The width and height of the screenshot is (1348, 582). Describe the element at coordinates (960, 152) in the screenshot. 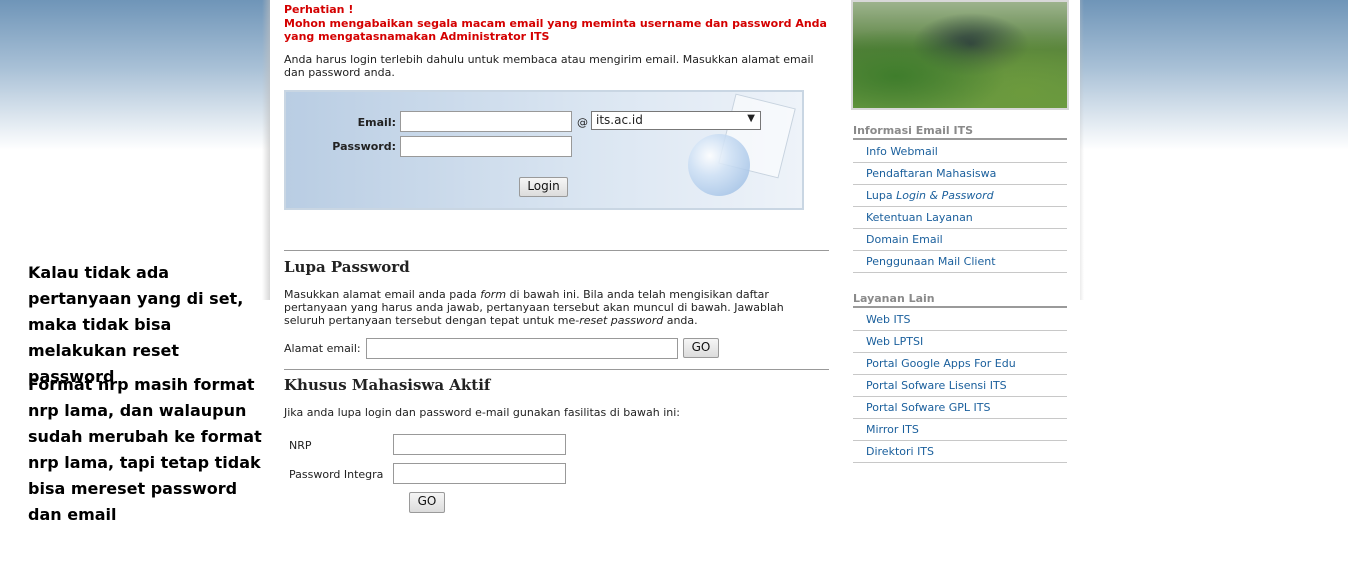

I see `sidebar-item-info-webmail: Info Webmail` at that location.